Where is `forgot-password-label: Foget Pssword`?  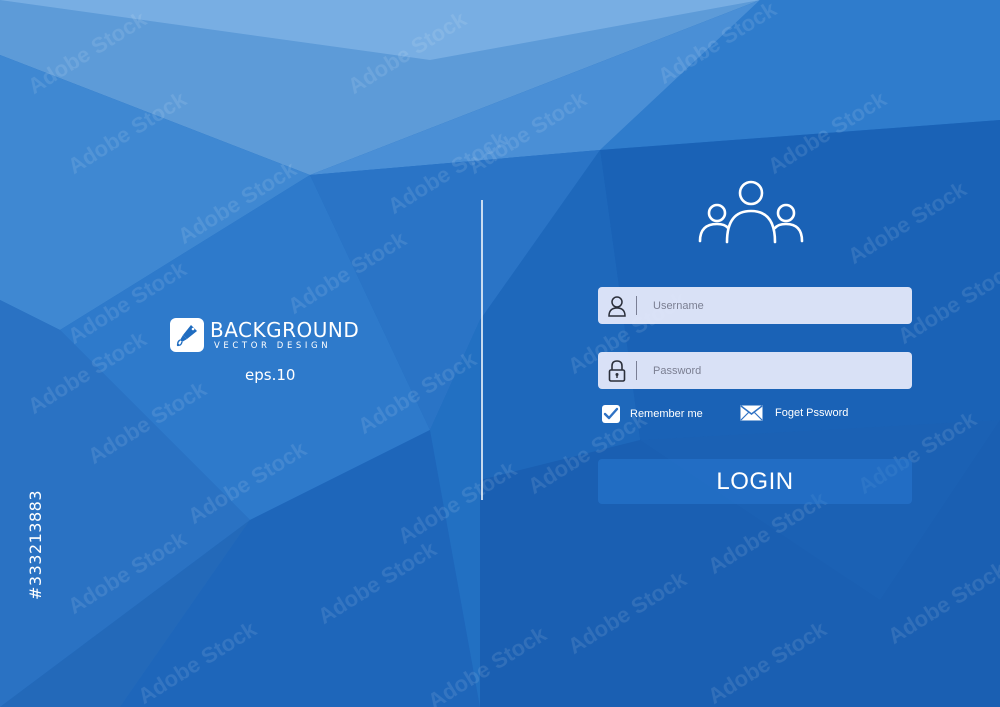 forgot-password-label: Foget Pssword is located at coordinates (811, 413).